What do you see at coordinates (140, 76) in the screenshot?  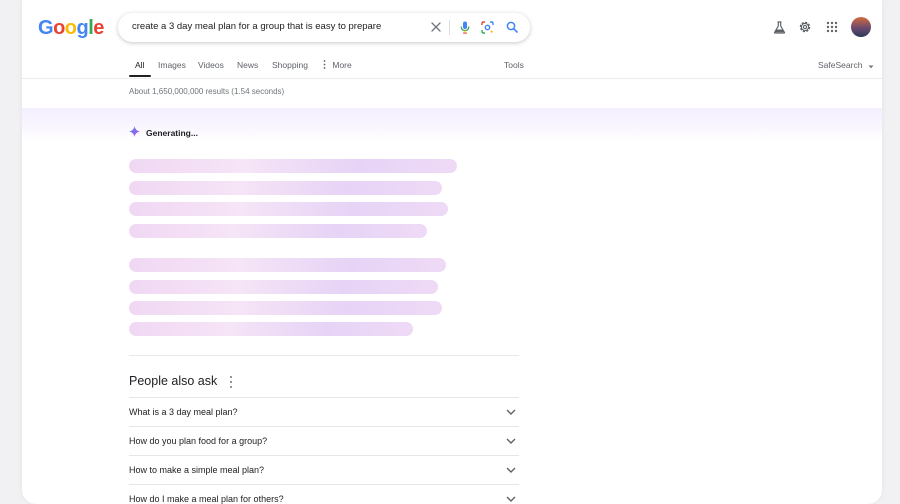 I see `active-tab-indicator` at bounding box center [140, 76].